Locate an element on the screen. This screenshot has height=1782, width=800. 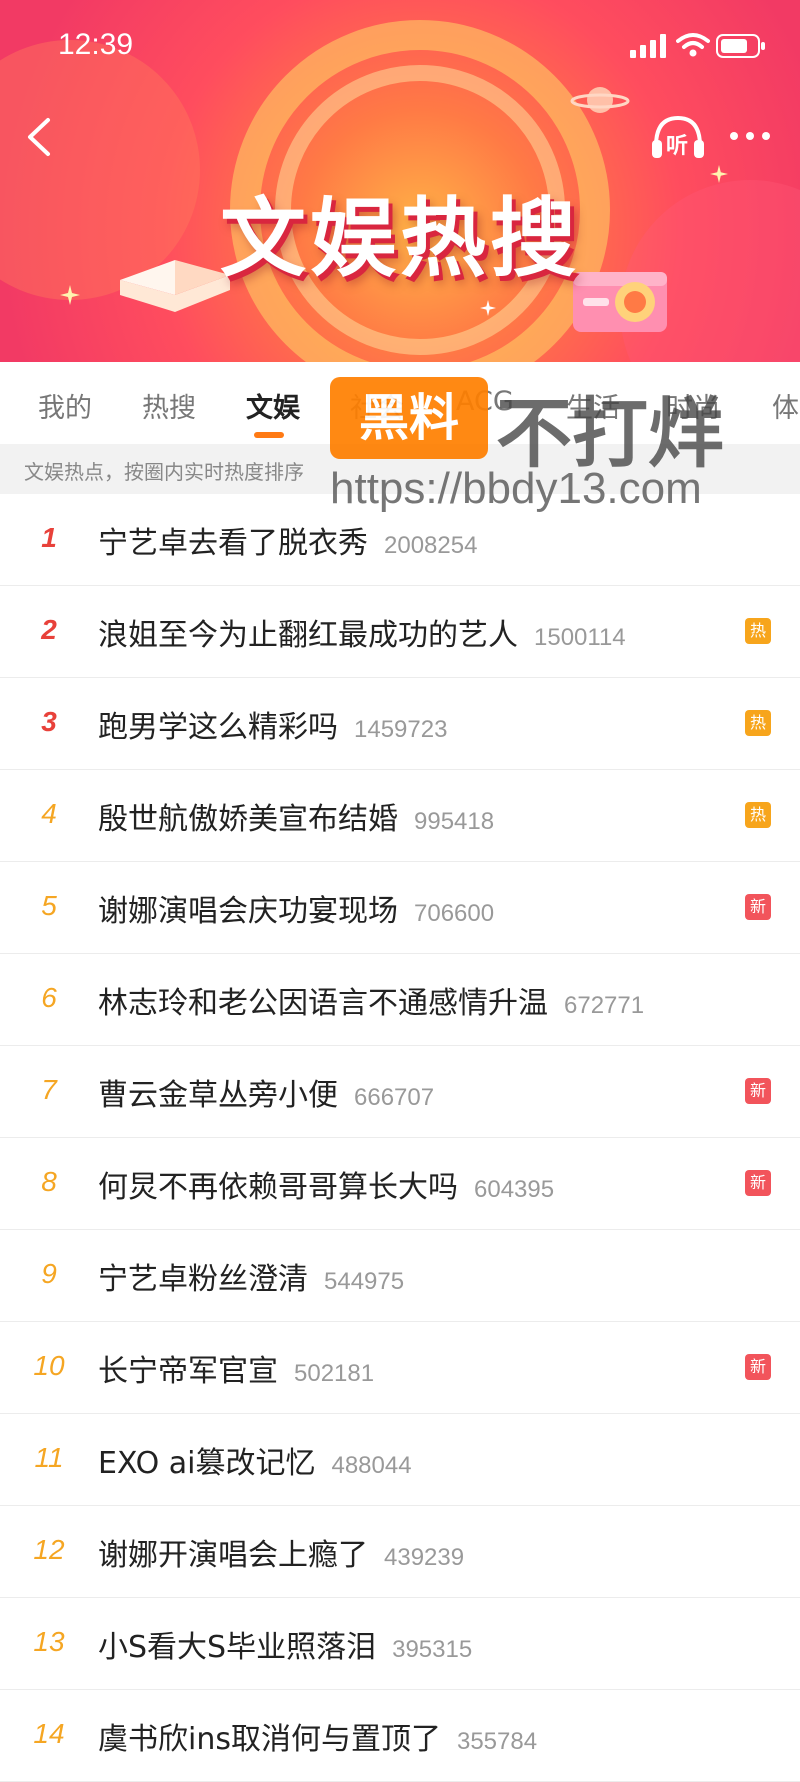
topic-title: 跑男学这么精彩吗 1459723 is located at coordinates (273, 727).